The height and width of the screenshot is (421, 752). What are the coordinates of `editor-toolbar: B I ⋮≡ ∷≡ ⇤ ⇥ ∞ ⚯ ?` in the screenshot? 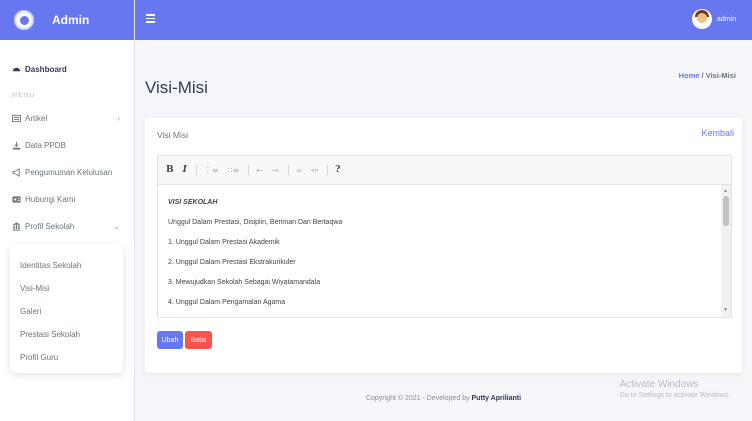 It's located at (444, 170).